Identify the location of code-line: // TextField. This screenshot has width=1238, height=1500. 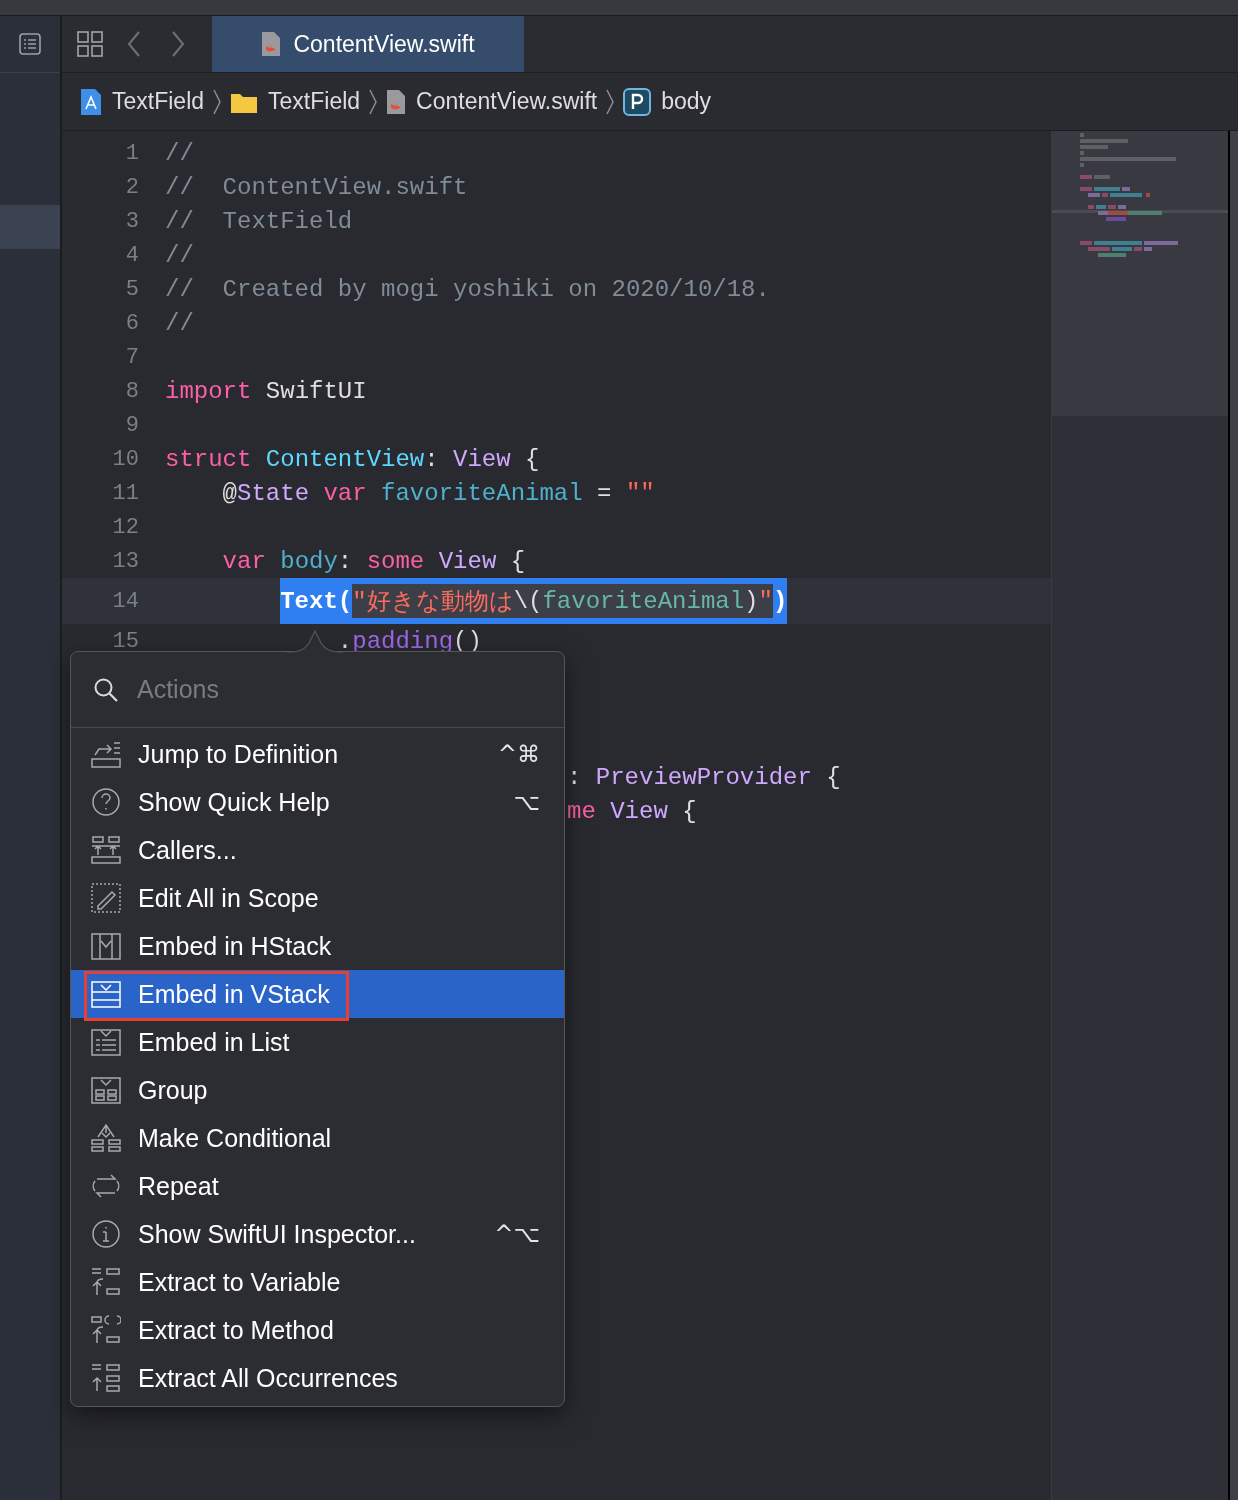
(259, 221).